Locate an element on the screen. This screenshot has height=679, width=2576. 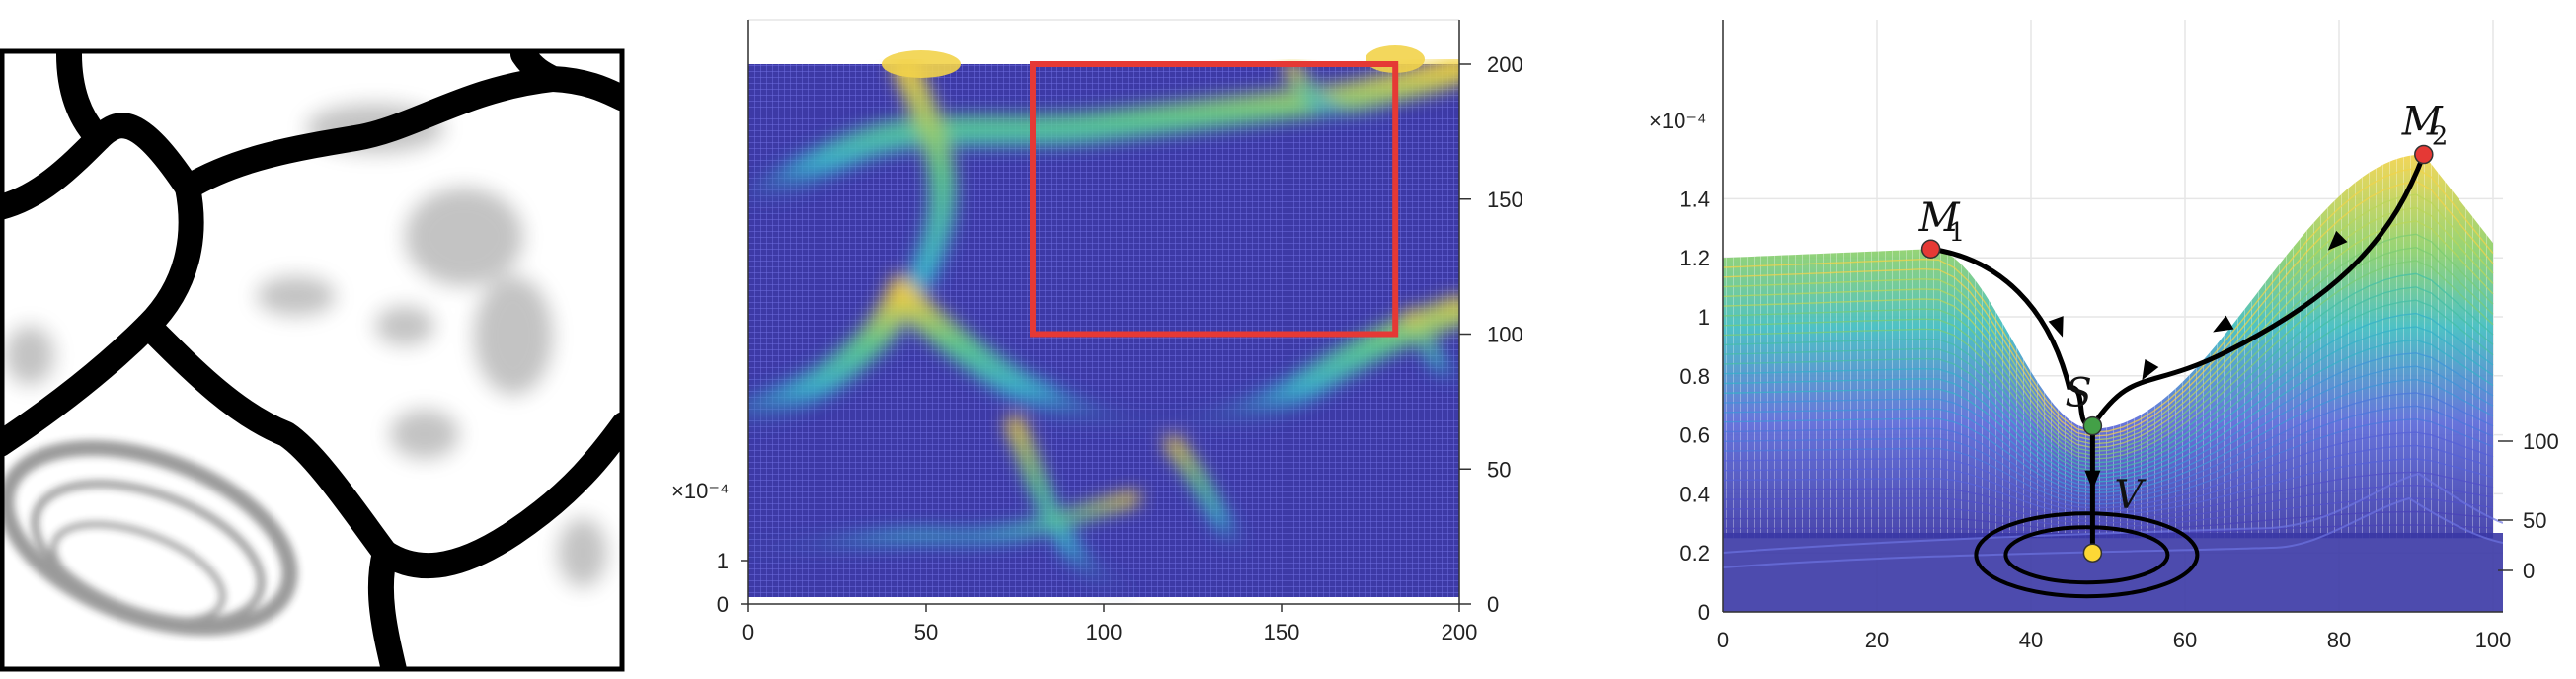
point-m1 is located at coordinates (1930, 249).